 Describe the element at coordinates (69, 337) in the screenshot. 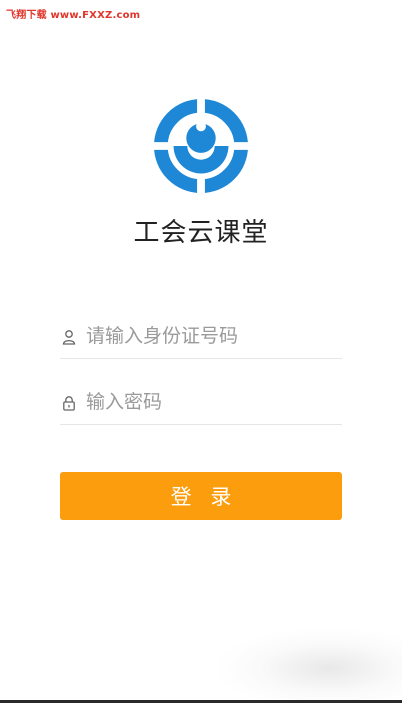

I see `user-icon` at that location.